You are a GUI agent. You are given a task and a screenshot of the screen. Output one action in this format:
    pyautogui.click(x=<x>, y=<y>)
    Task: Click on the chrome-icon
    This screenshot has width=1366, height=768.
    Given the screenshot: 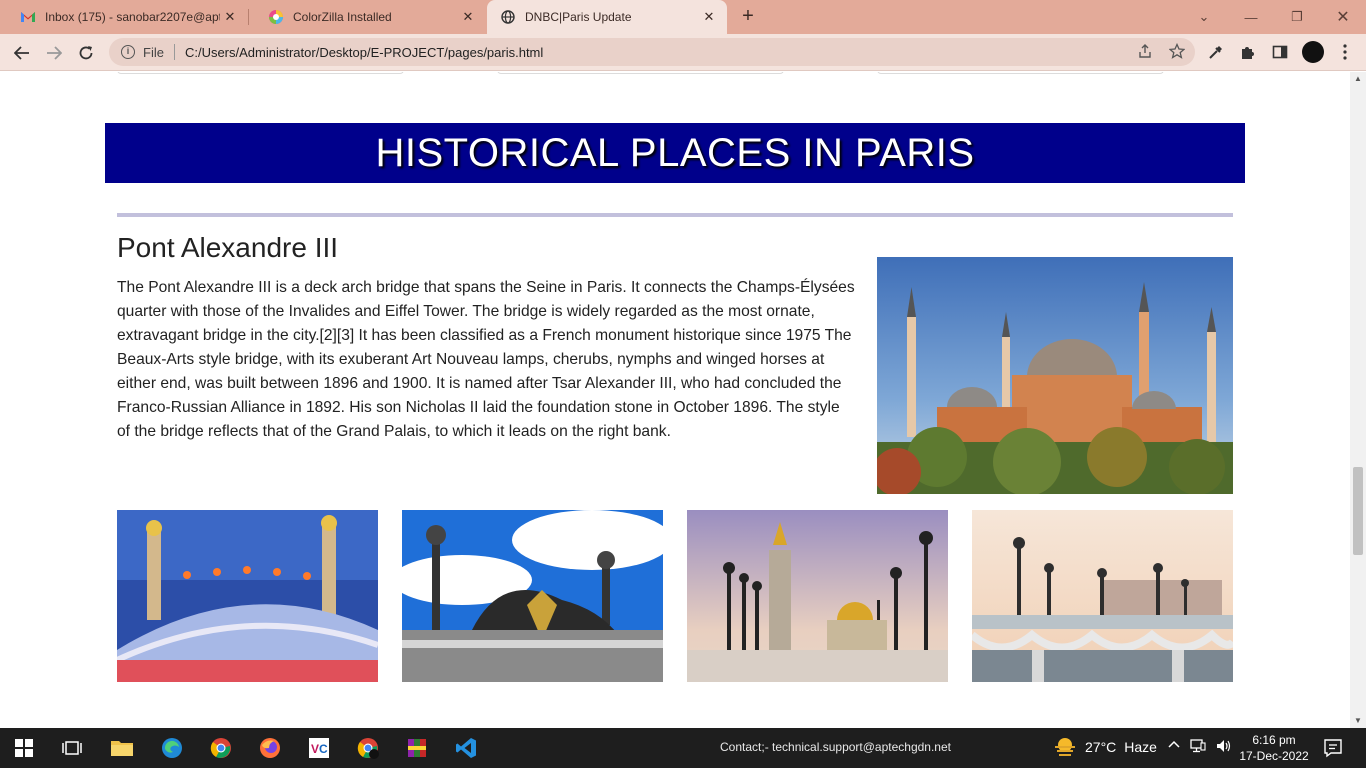 What is the action you would take?
    pyautogui.click(x=221, y=748)
    